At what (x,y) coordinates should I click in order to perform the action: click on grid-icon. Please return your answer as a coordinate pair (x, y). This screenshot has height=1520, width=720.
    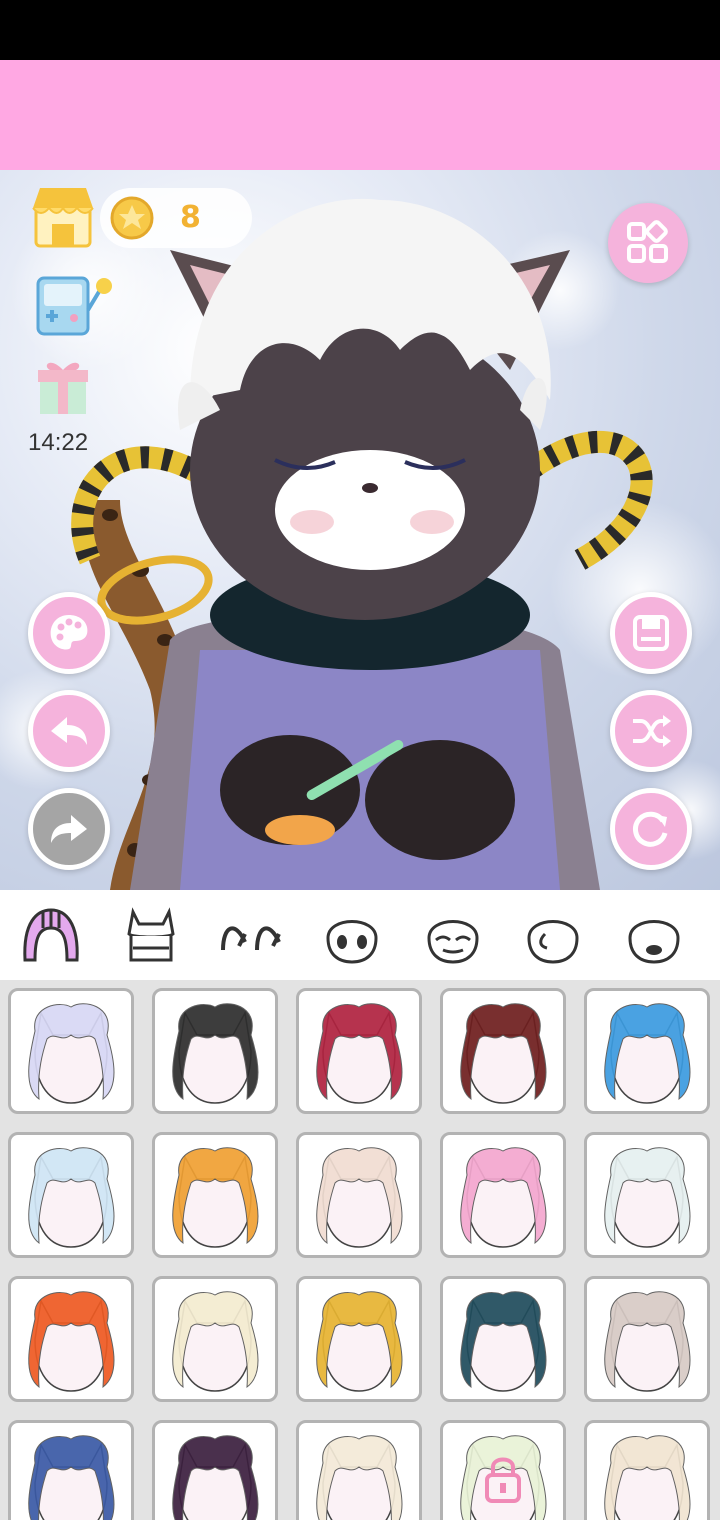
    Looking at the image, I should click on (647, 241).